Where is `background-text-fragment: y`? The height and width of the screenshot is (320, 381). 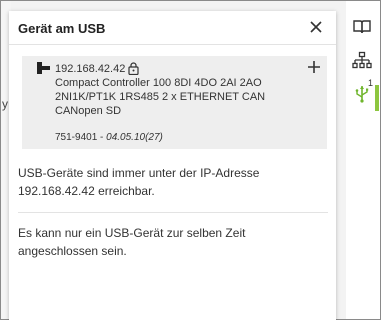 background-text-fragment: y is located at coordinates (5, 104).